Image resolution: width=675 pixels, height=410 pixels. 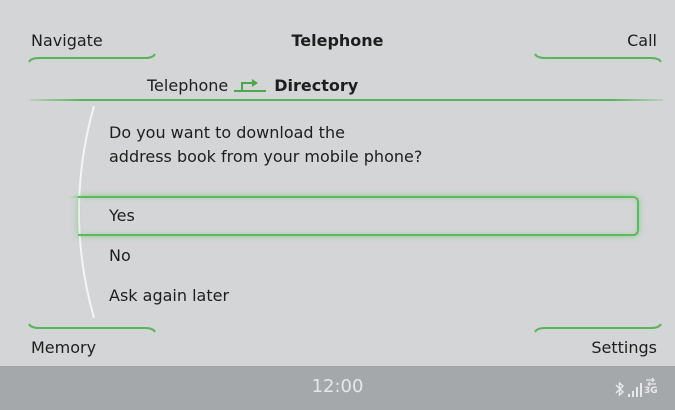 What do you see at coordinates (120, 255) in the screenshot?
I see `option-no-label: No` at bounding box center [120, 255].